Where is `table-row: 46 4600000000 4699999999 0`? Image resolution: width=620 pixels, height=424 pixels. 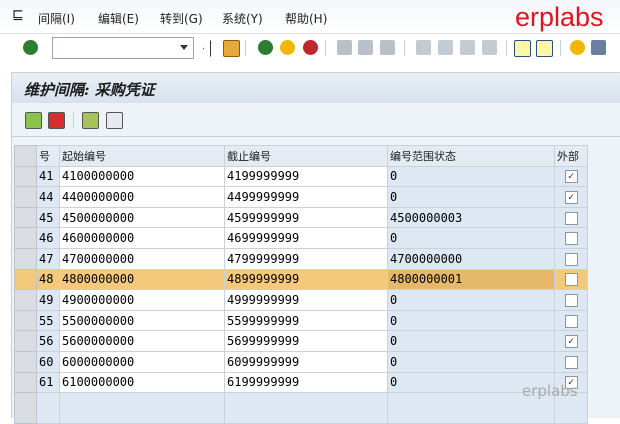
table-row: 46 4600000000 4699999999 0 is located at coordinates (301, 238).